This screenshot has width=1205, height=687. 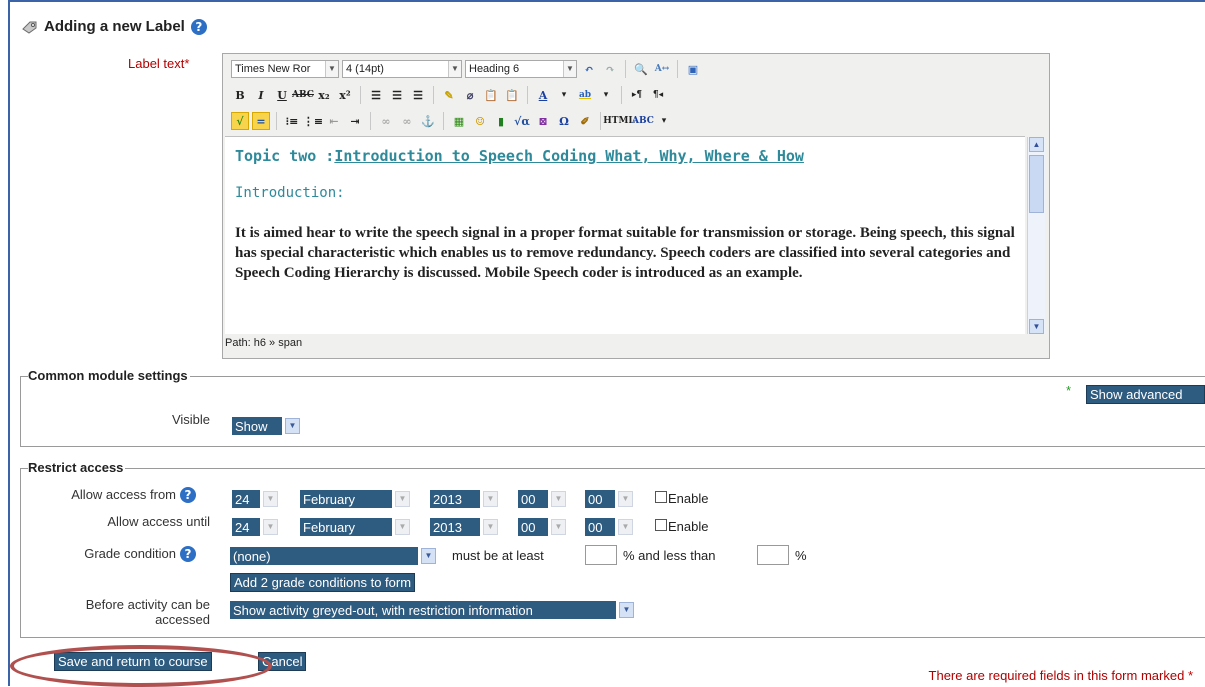 I want to click on strikethrough-button: ABC, so click(x=303, y=95).